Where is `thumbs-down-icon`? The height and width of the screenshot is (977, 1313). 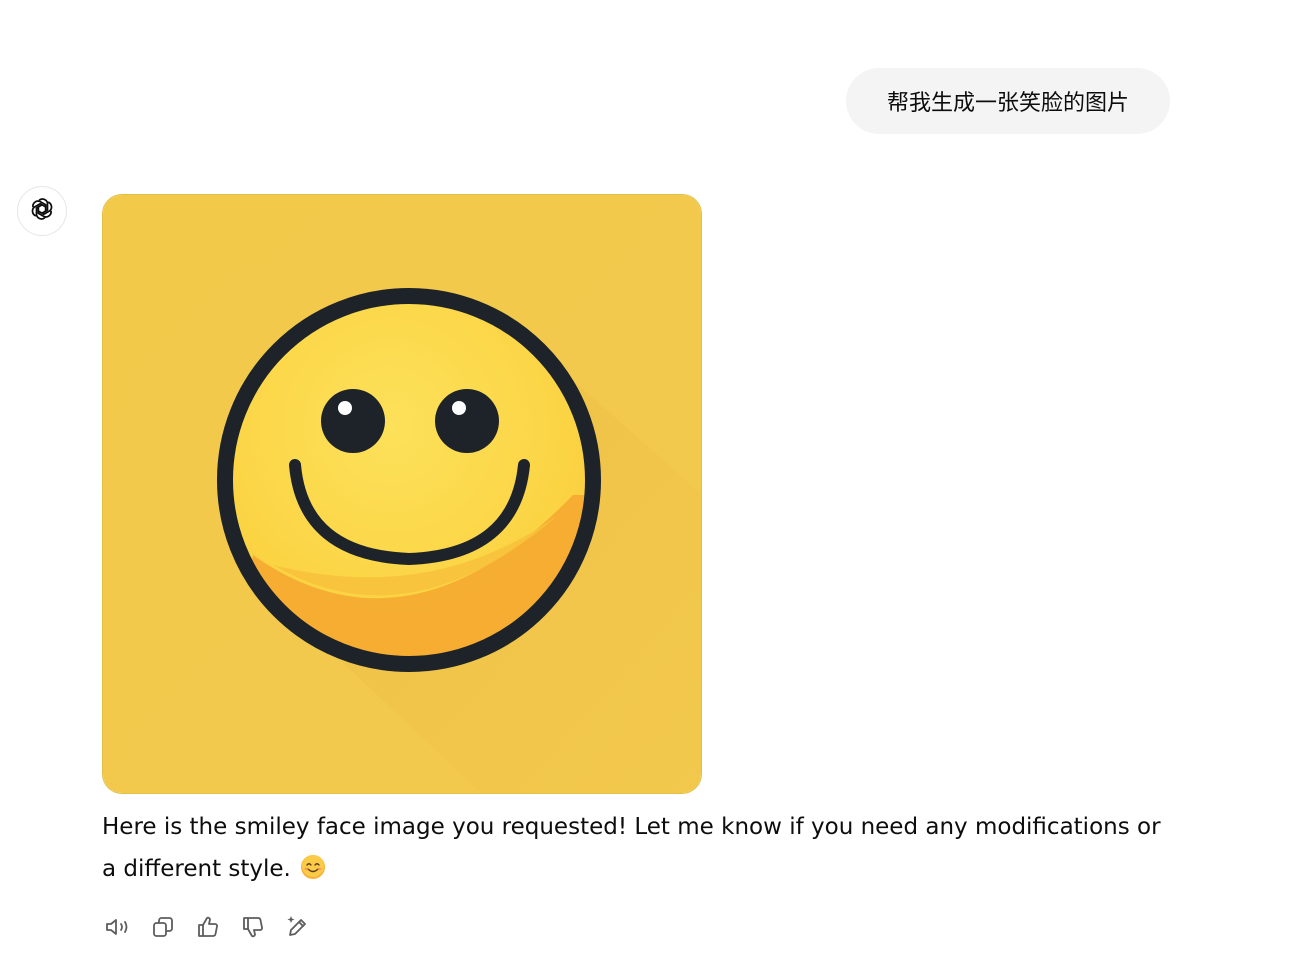 thumbs-down-icon is located at coordinates (253, 929).